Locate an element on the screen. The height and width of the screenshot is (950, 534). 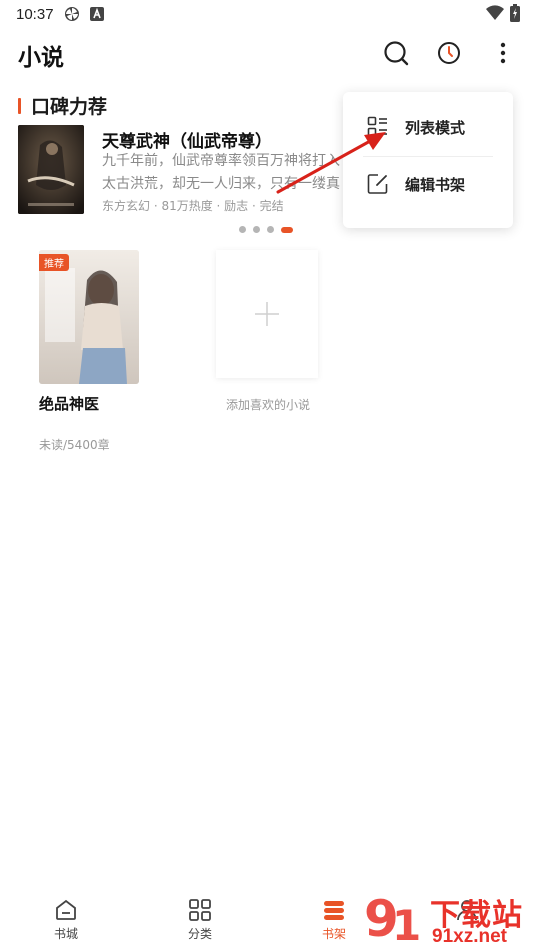
category-grid-icon is located at coordinates (200, 910).